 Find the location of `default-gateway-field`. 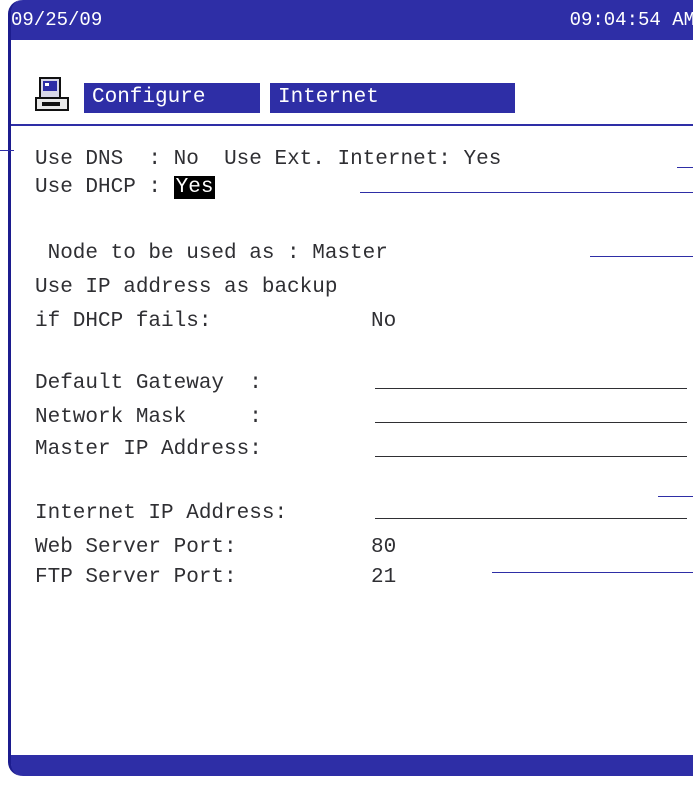

default-gateway-field is located at coordinates (531, 388).